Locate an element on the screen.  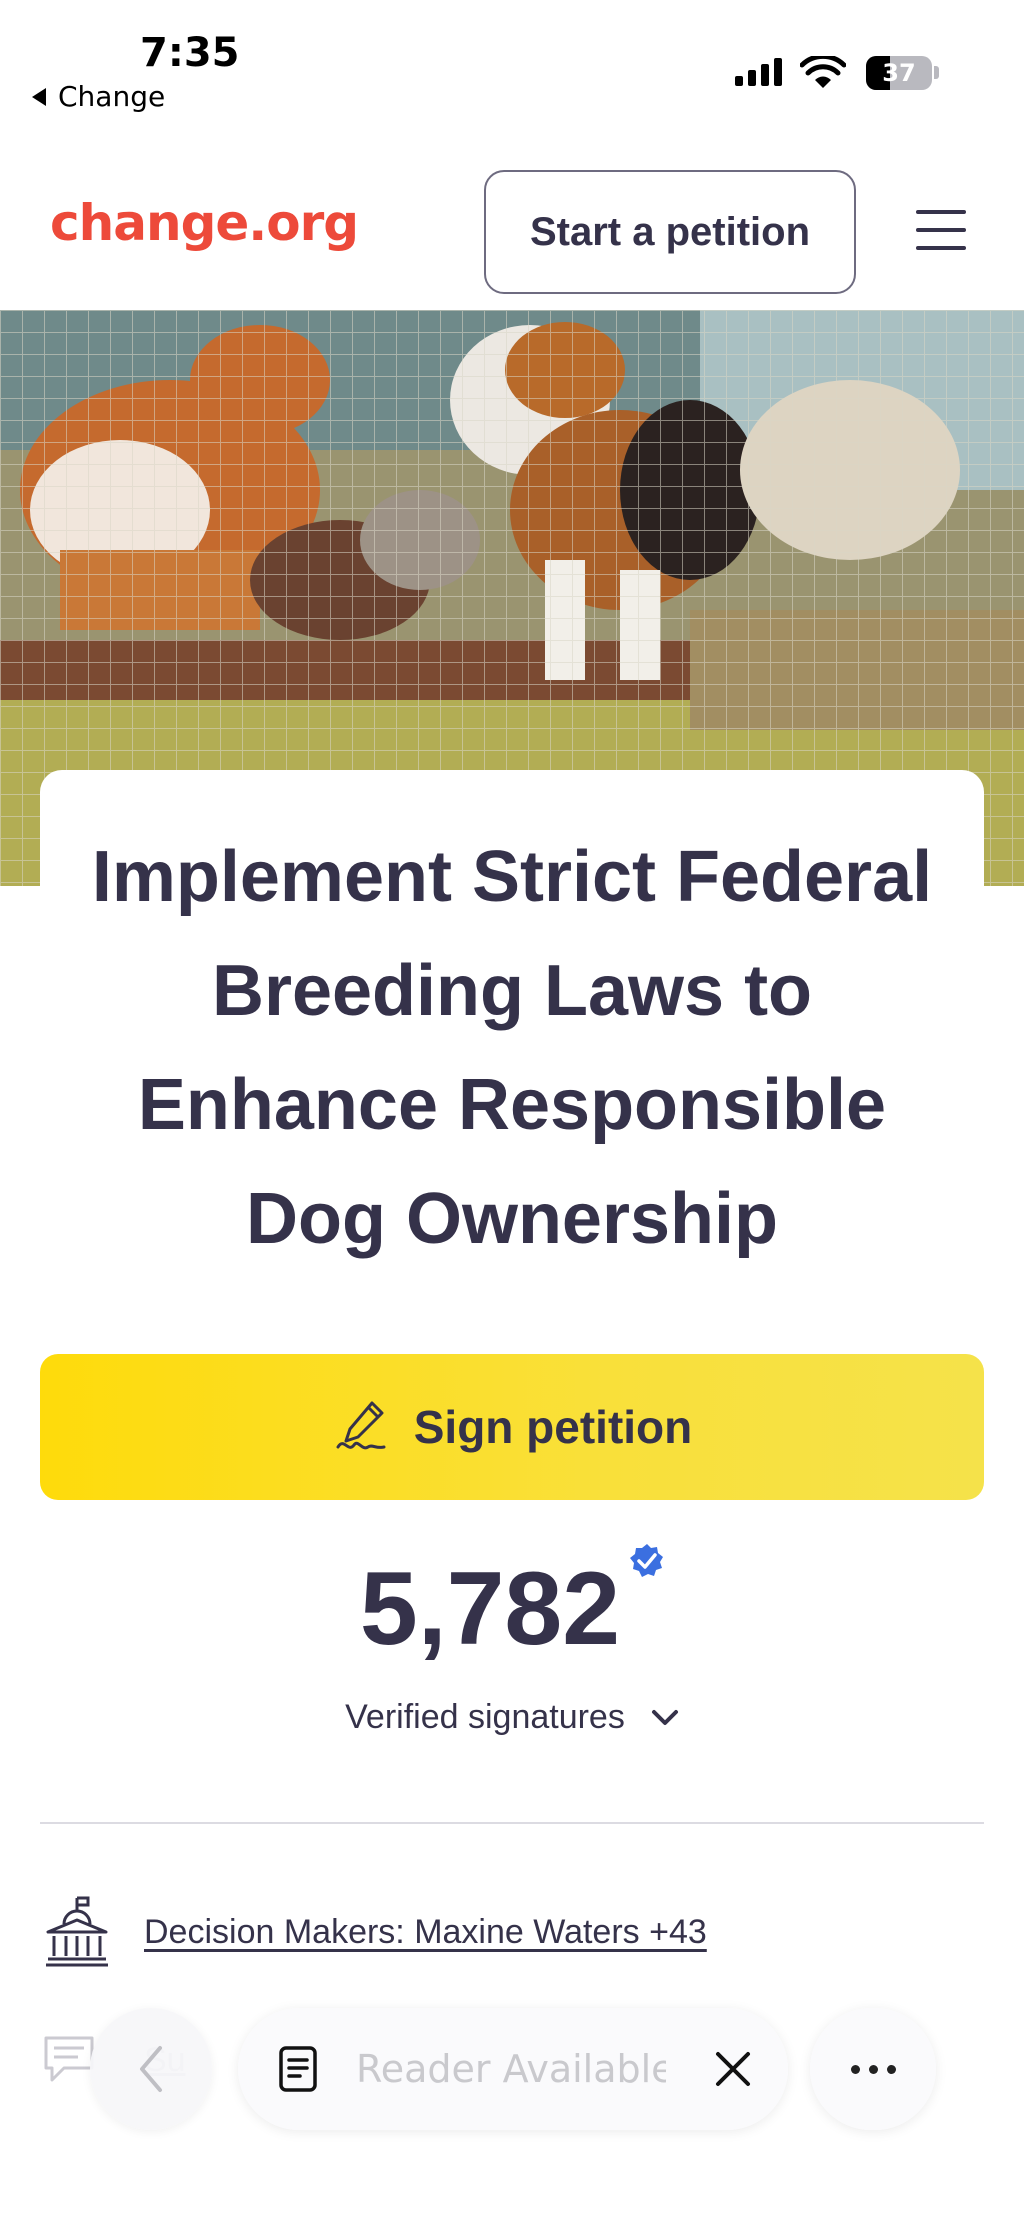
battery-icon: 37 is located at coordinates (899, 73).